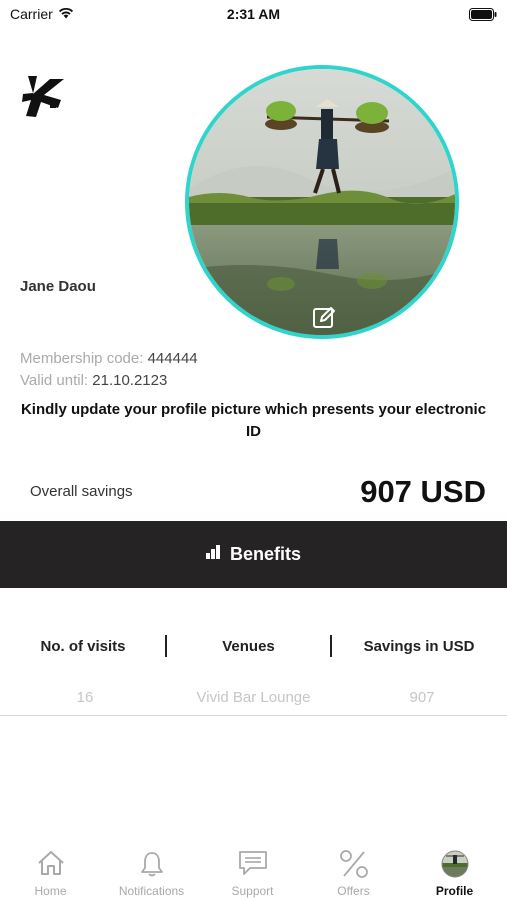 The height and width of the screenshot is (900, 507). I want to click on brand-logo, so click(46, 97).